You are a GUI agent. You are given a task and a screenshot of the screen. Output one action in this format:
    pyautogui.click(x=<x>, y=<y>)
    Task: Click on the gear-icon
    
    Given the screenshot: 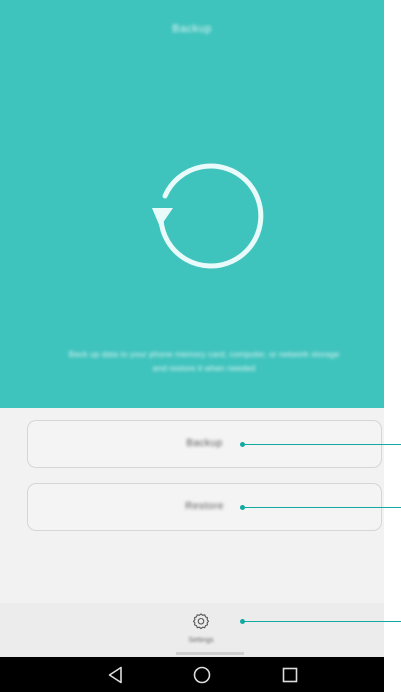 What is the action you would take?
    pyautogui.click(x=201, y=621)
    